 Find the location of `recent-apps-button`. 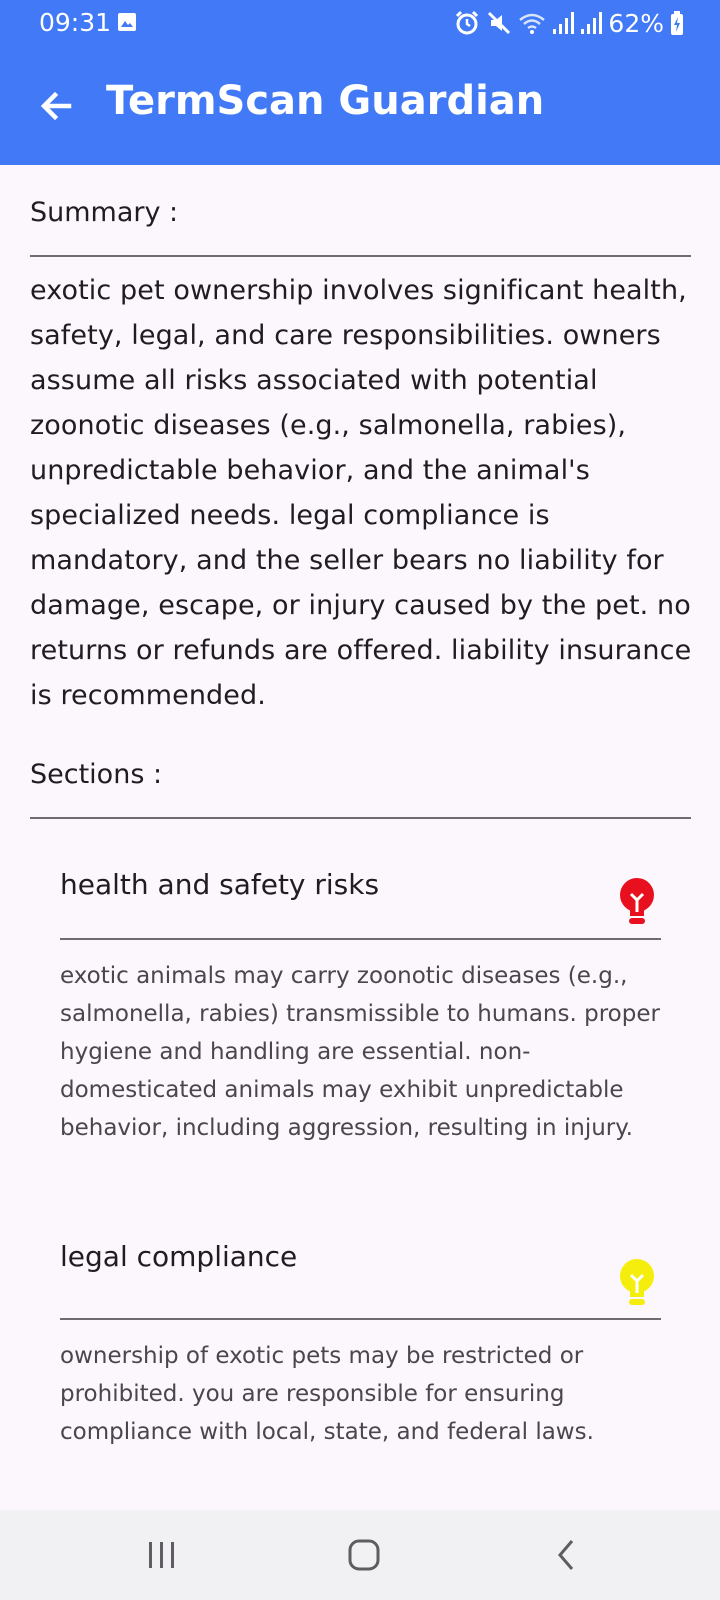

recent-apps-button is located at coordinates (162, 1555).